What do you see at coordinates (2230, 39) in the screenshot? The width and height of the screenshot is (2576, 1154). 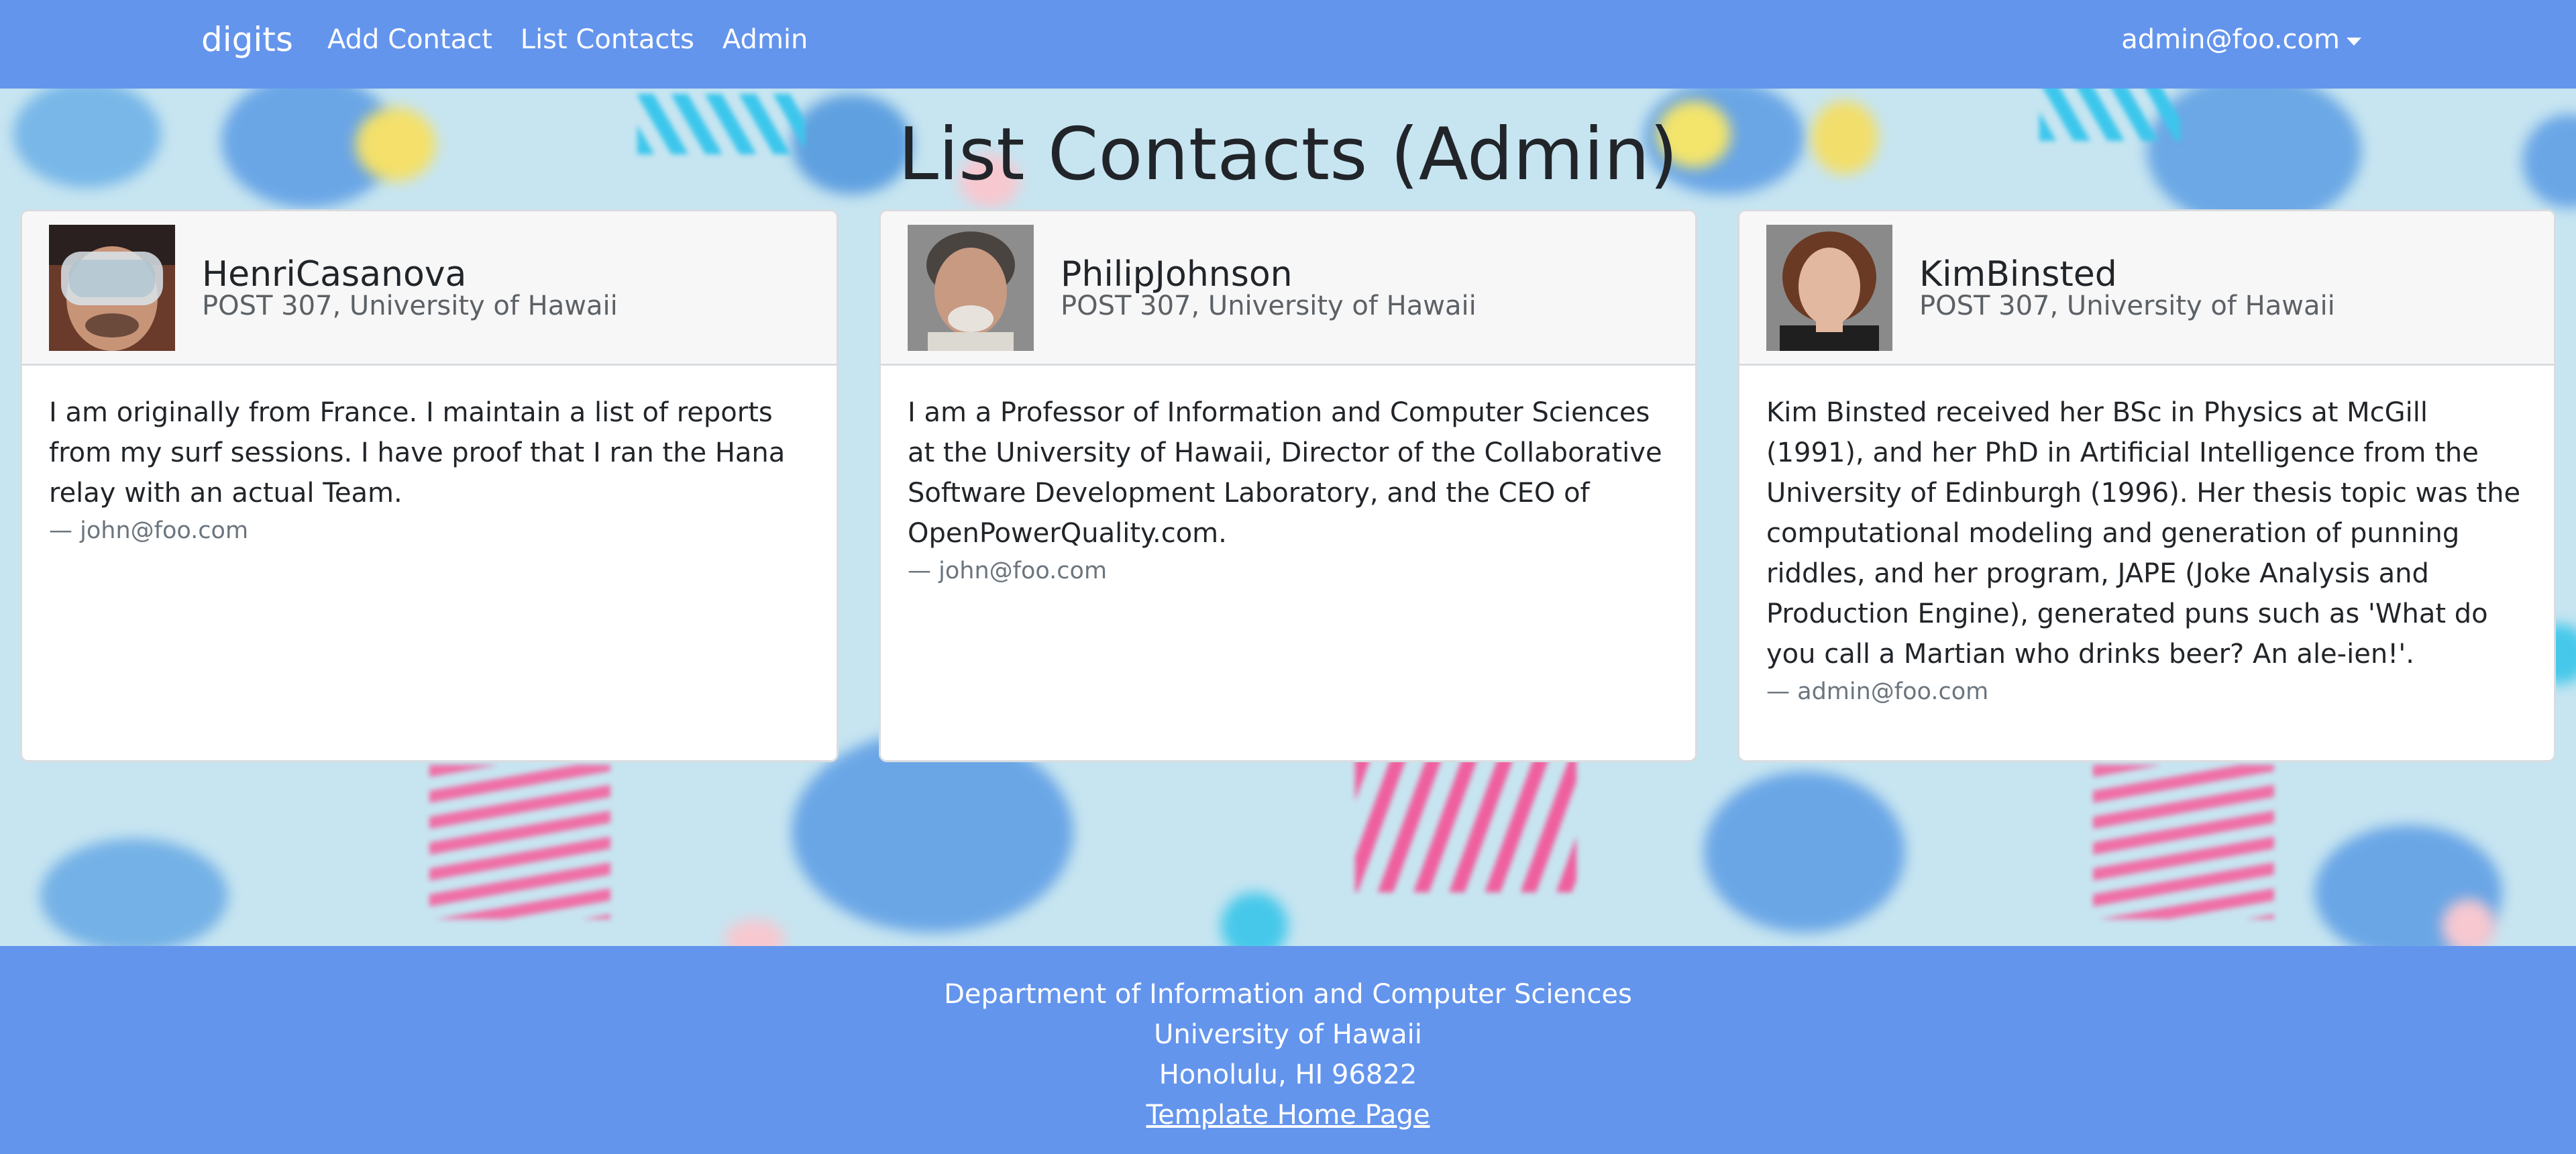 I see `user-email: admin@foo.com` at bounding box center [2230, 39].